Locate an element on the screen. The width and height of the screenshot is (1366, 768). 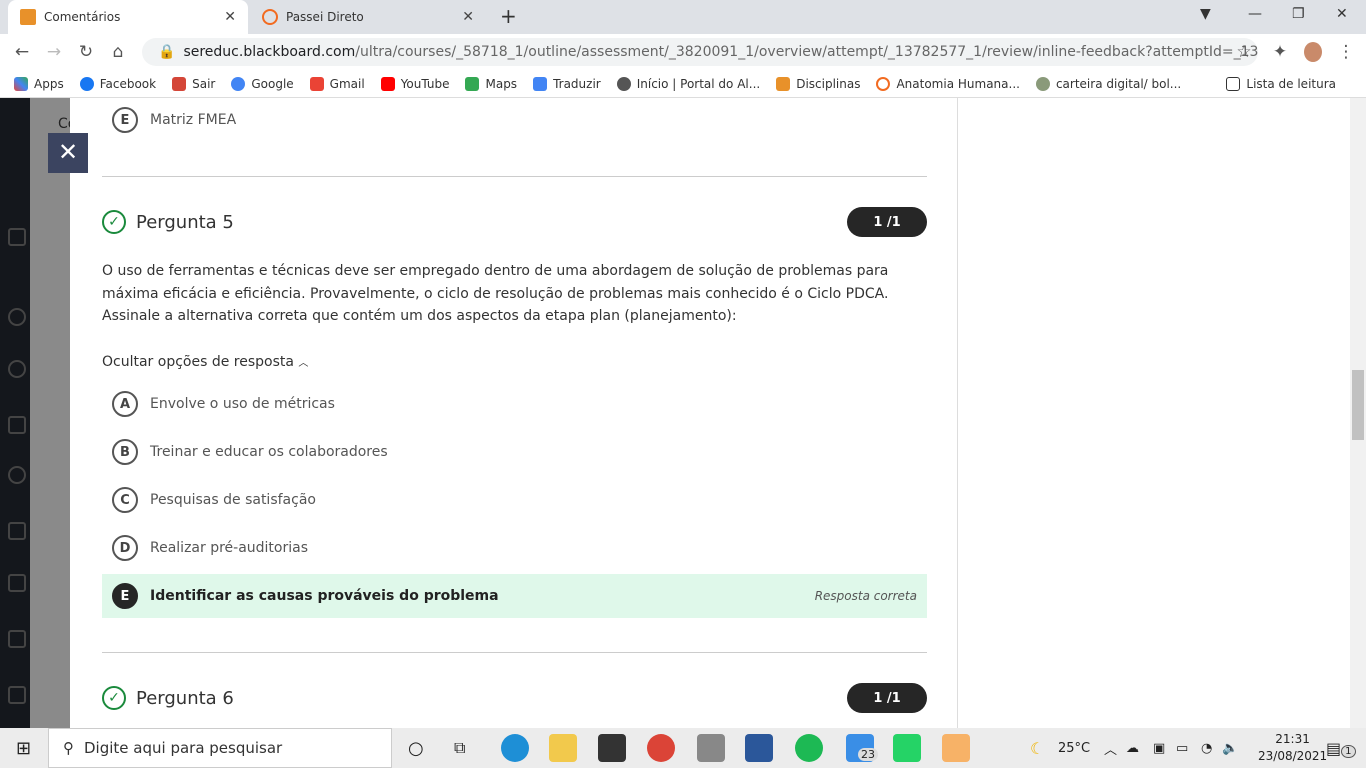
lock-icon: 🔒 is located at coordinates (167, 52).